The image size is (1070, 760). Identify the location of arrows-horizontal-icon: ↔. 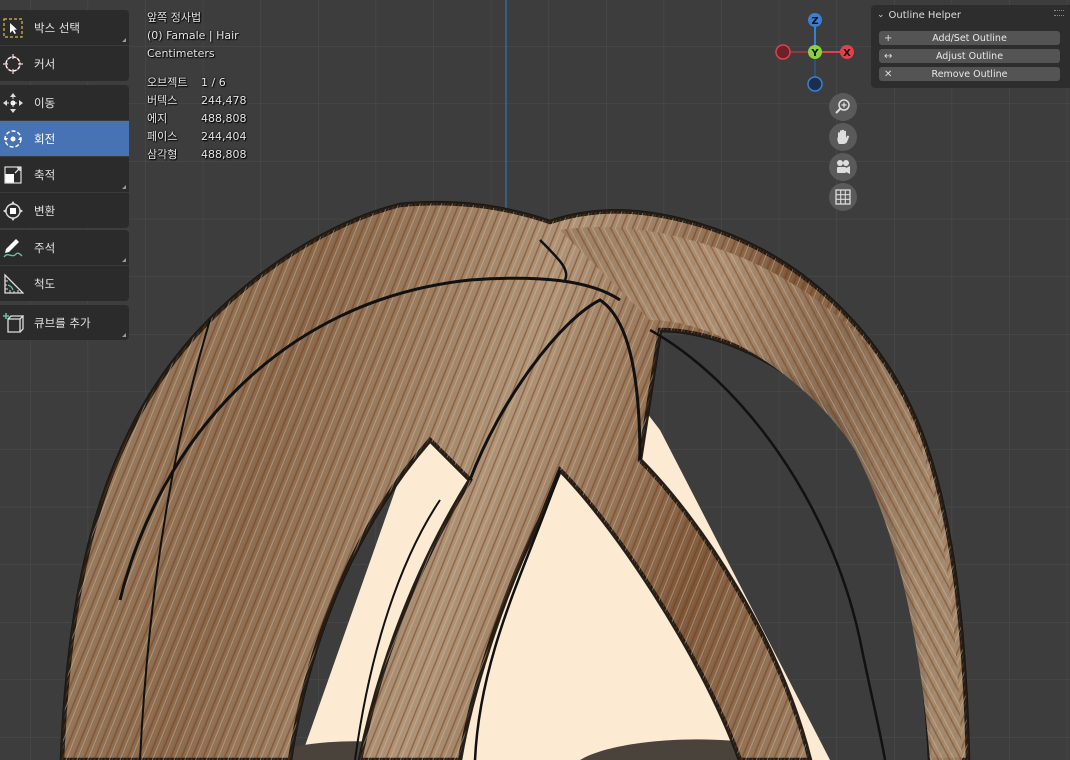
(888, 56).